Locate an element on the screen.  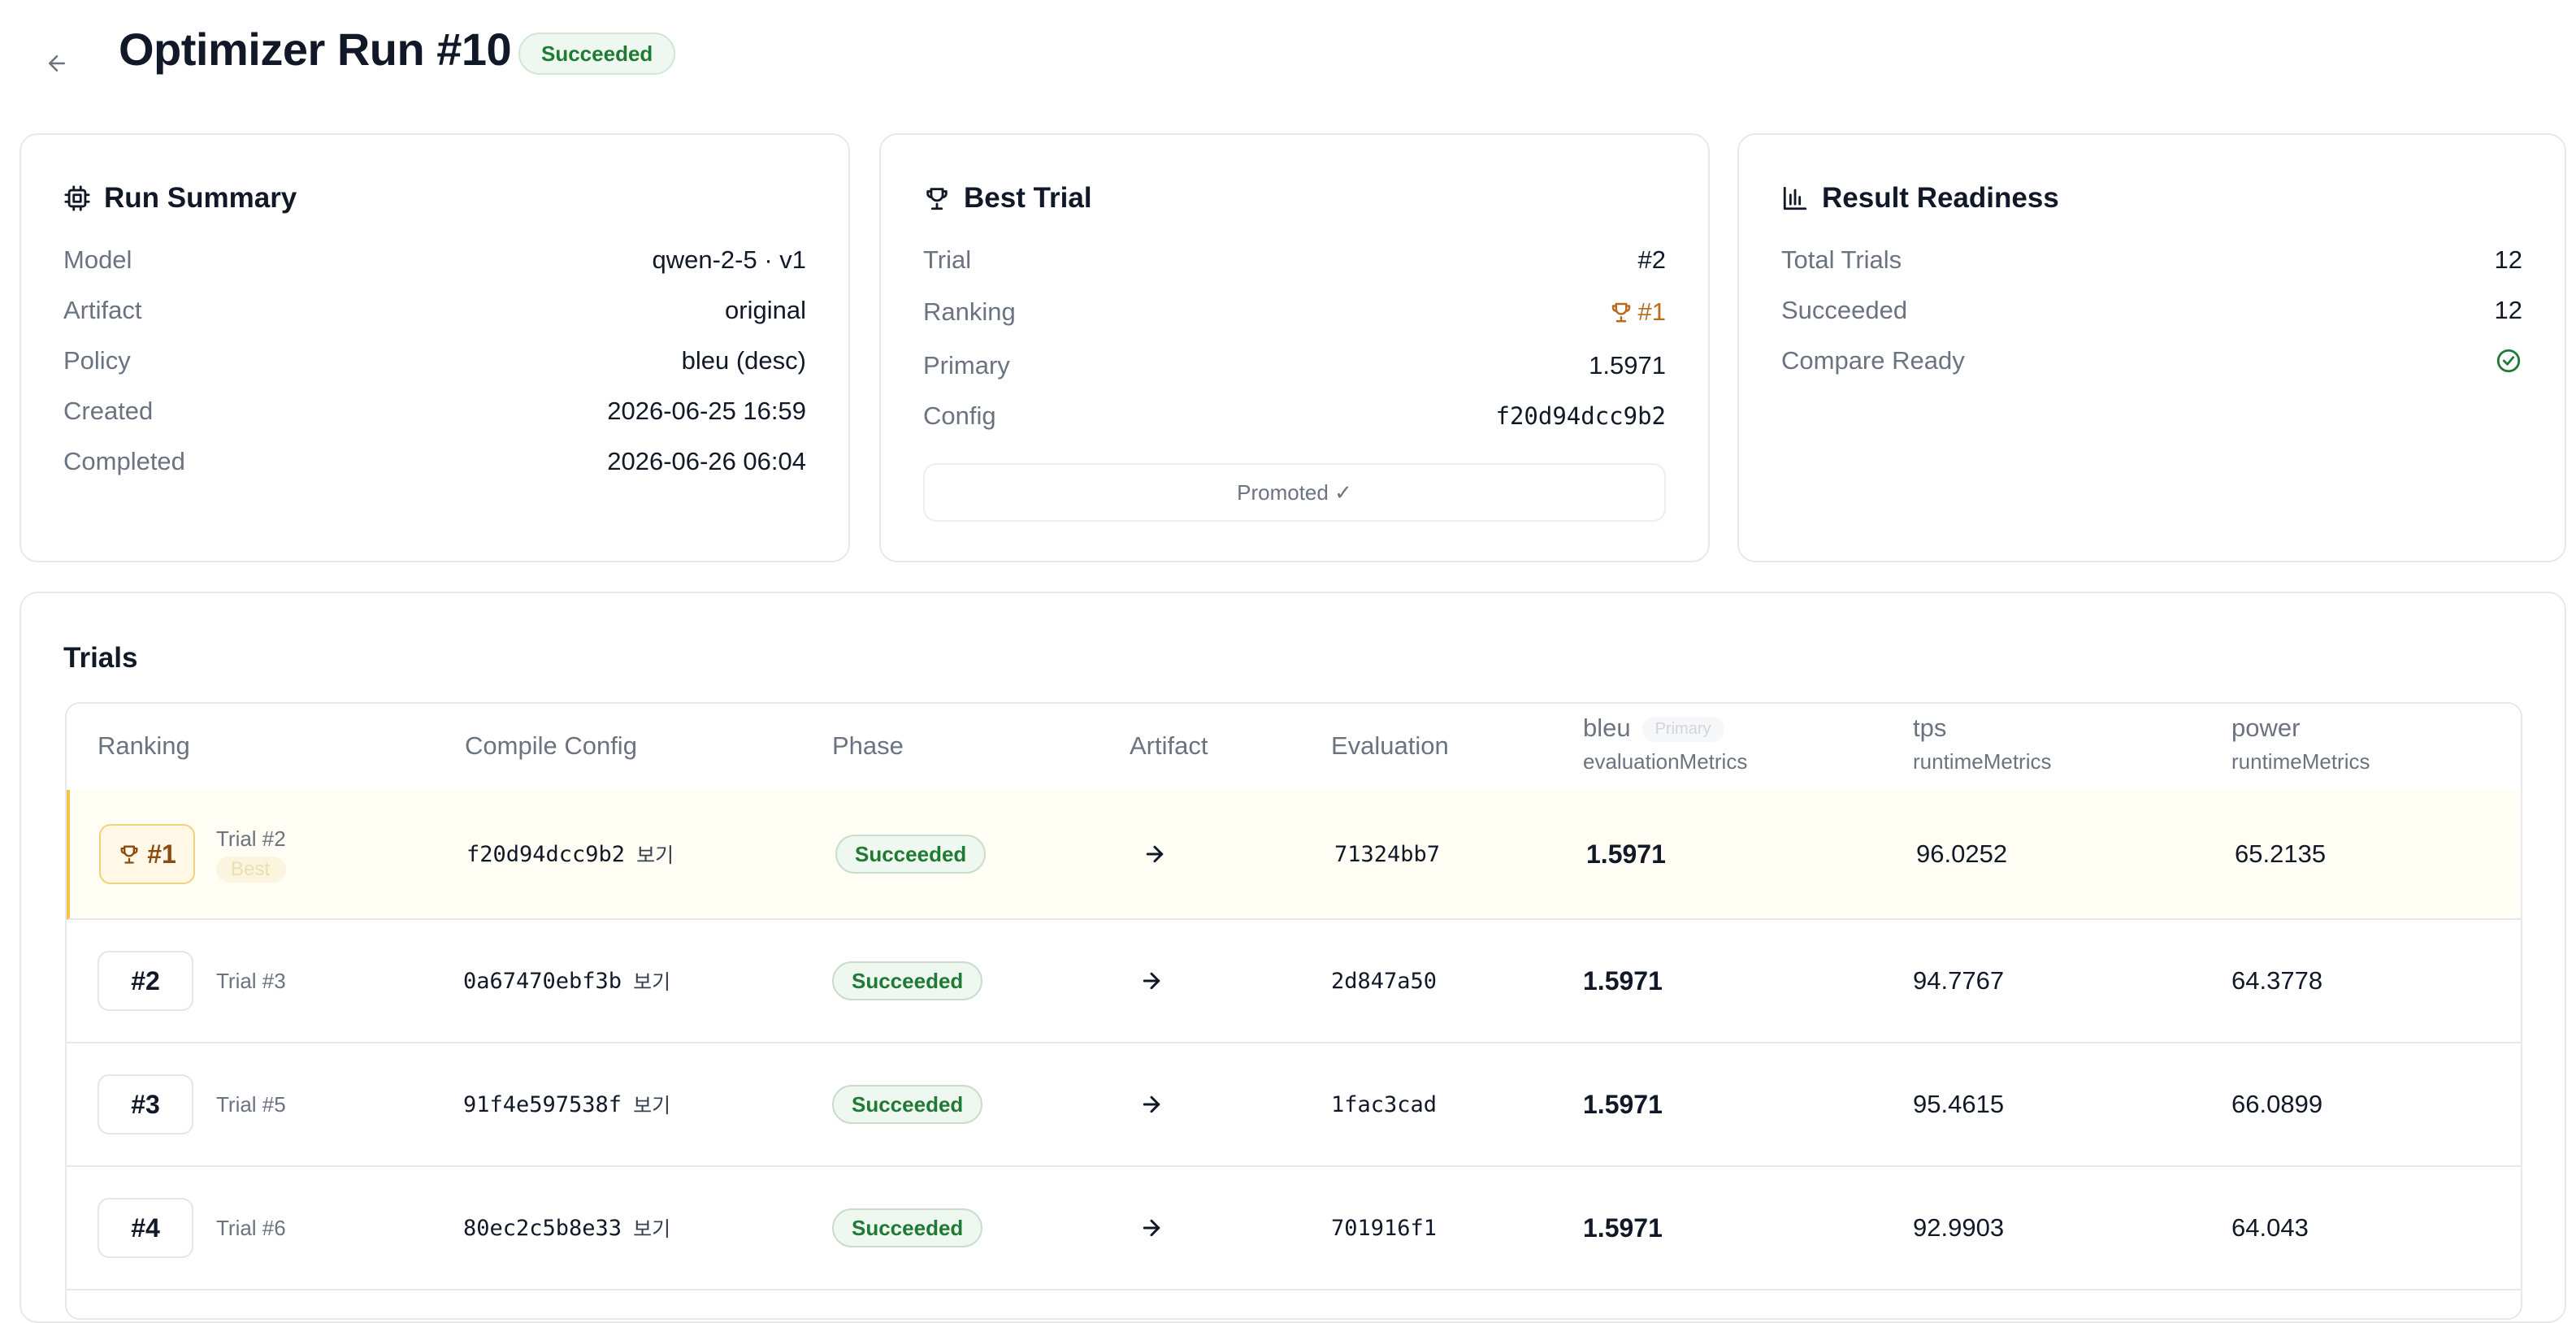
col-power-sub: runtimeMetrics is located at coordinates (2300, 762).